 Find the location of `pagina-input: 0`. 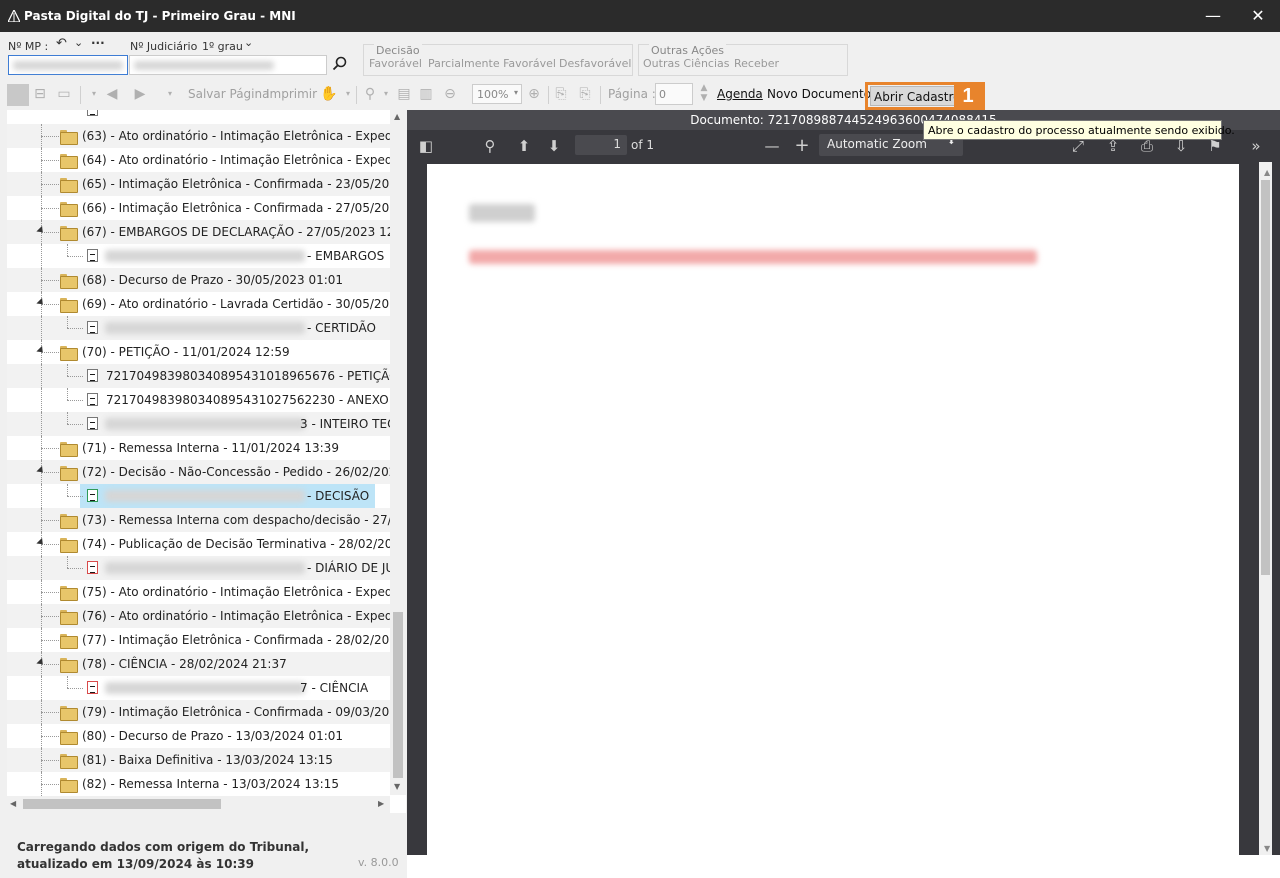

pagina-input: 0 is located at coordinates (674, 94).